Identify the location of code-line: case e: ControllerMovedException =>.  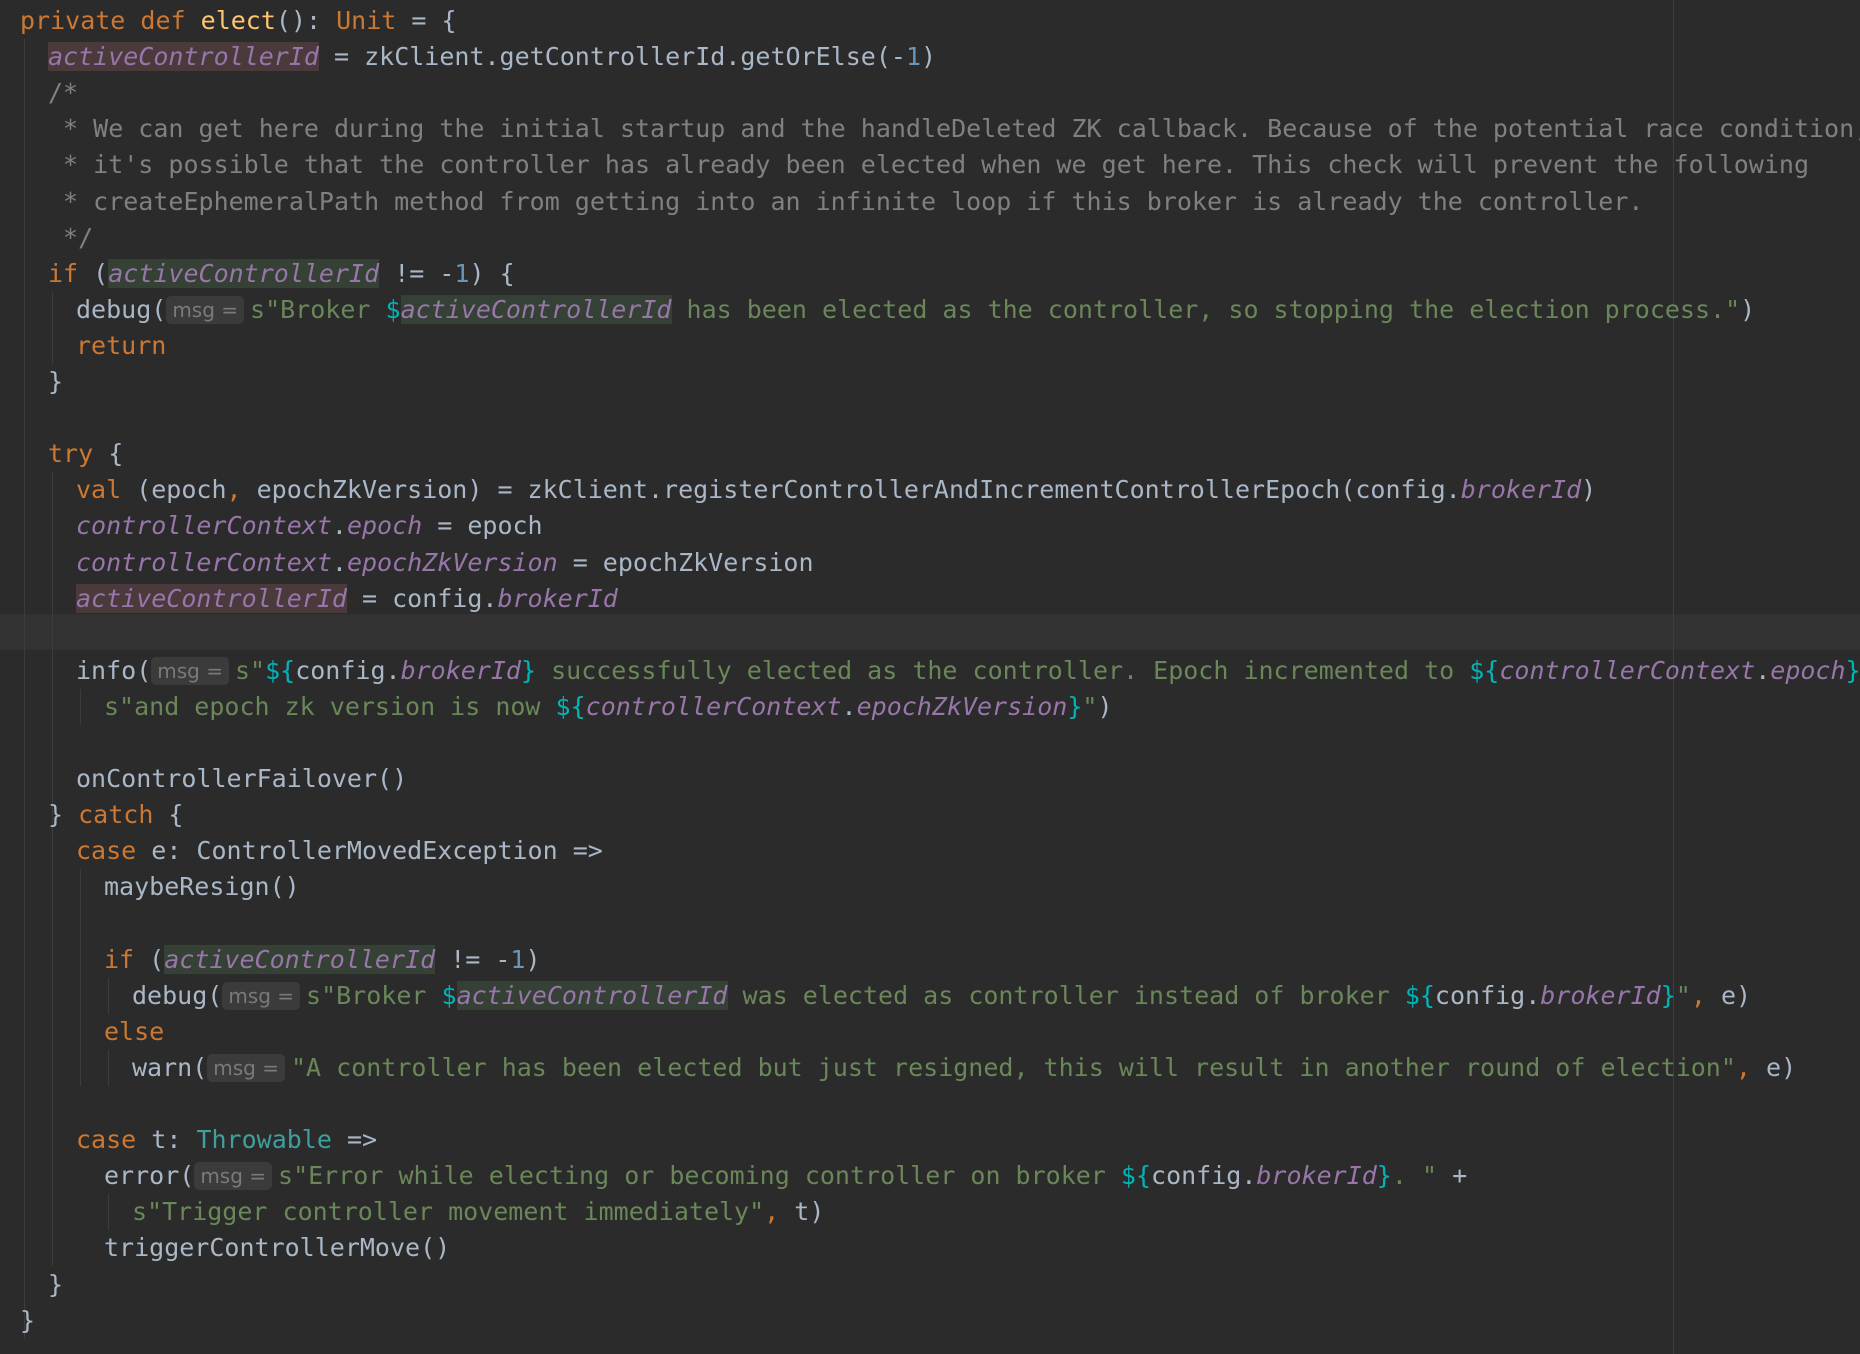
(930, 851).